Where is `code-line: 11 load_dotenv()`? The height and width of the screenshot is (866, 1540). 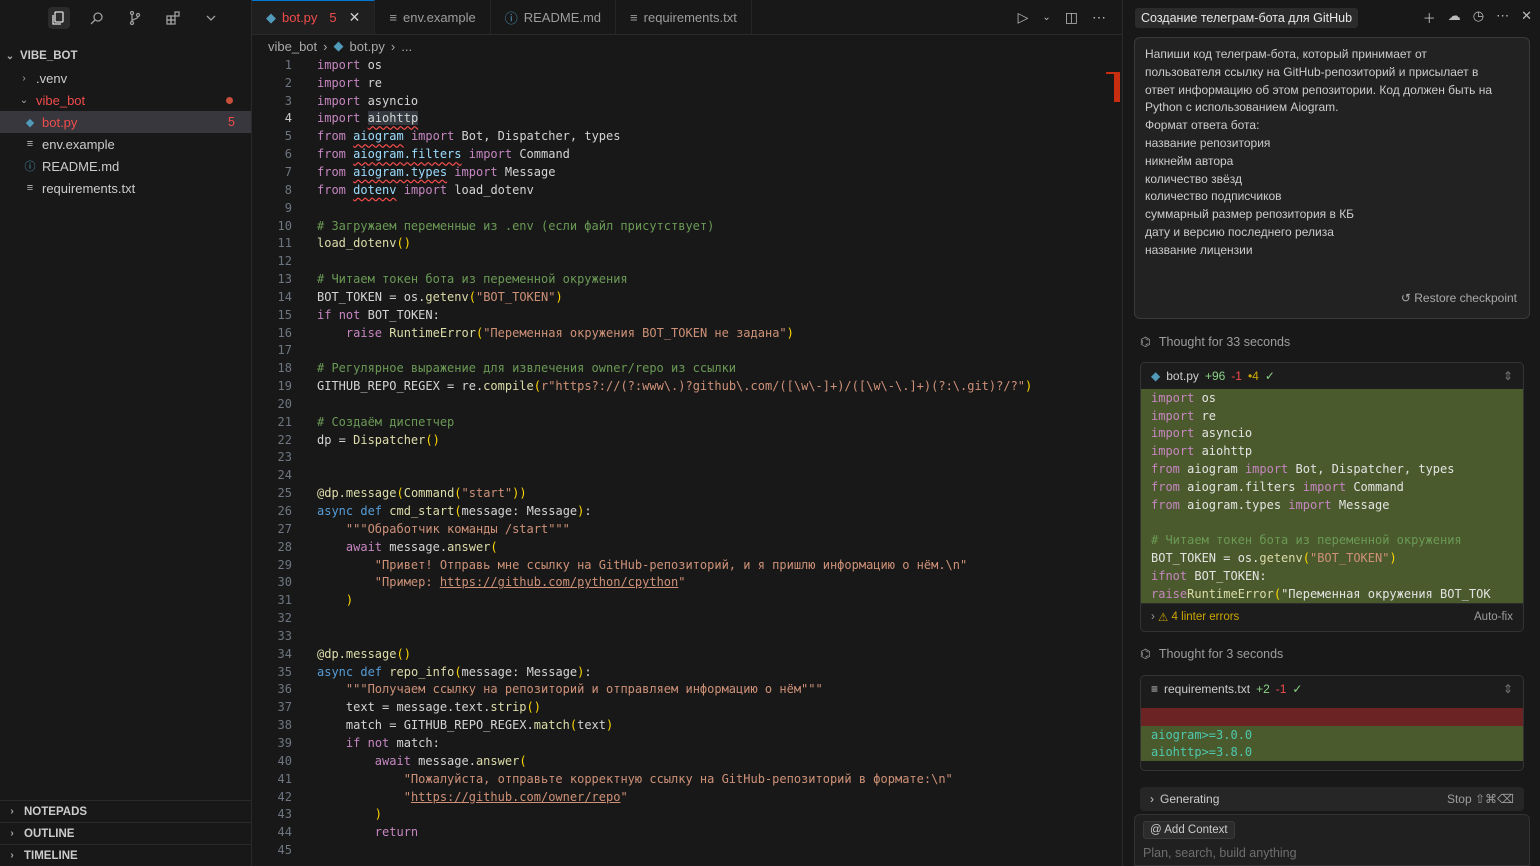 code-line: 11 load_dotenv() is located at coordinates (687, 243).